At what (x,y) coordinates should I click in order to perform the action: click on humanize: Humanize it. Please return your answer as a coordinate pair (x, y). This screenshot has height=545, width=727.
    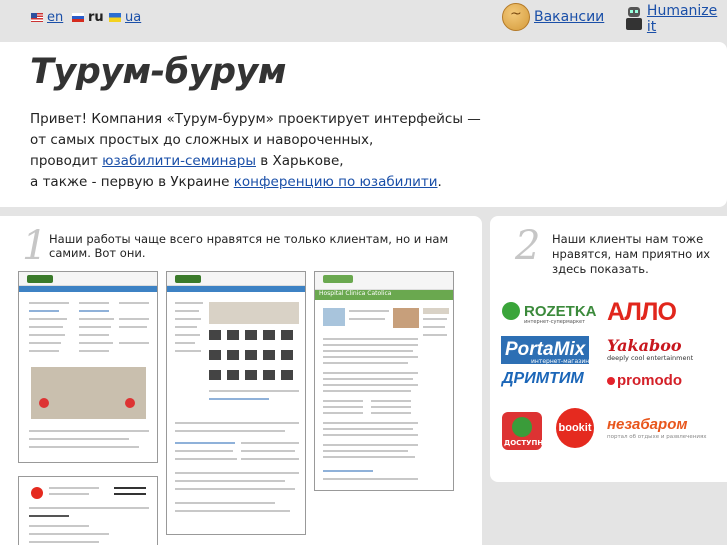
    Looking at the image, I should click on (675, 19).